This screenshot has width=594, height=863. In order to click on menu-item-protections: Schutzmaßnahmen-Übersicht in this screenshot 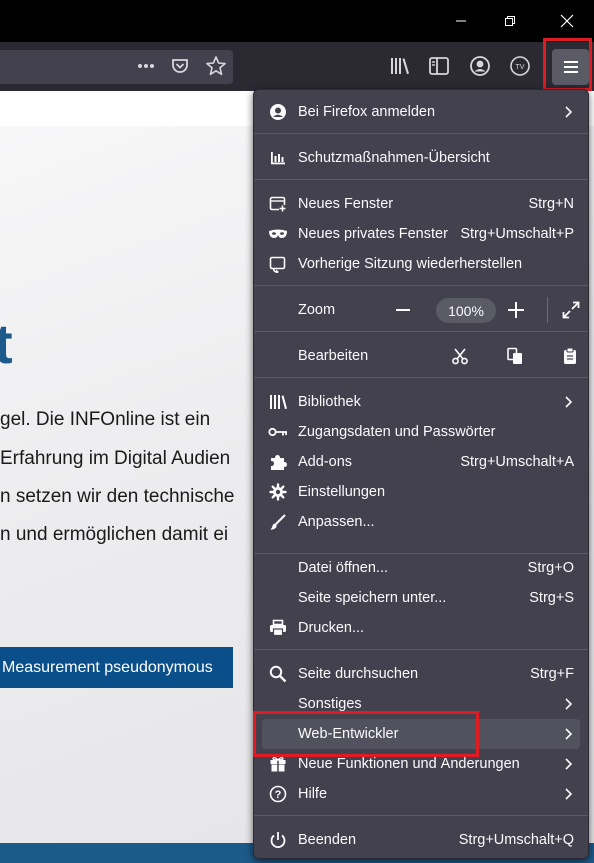, I will do `click(421, 158)`.